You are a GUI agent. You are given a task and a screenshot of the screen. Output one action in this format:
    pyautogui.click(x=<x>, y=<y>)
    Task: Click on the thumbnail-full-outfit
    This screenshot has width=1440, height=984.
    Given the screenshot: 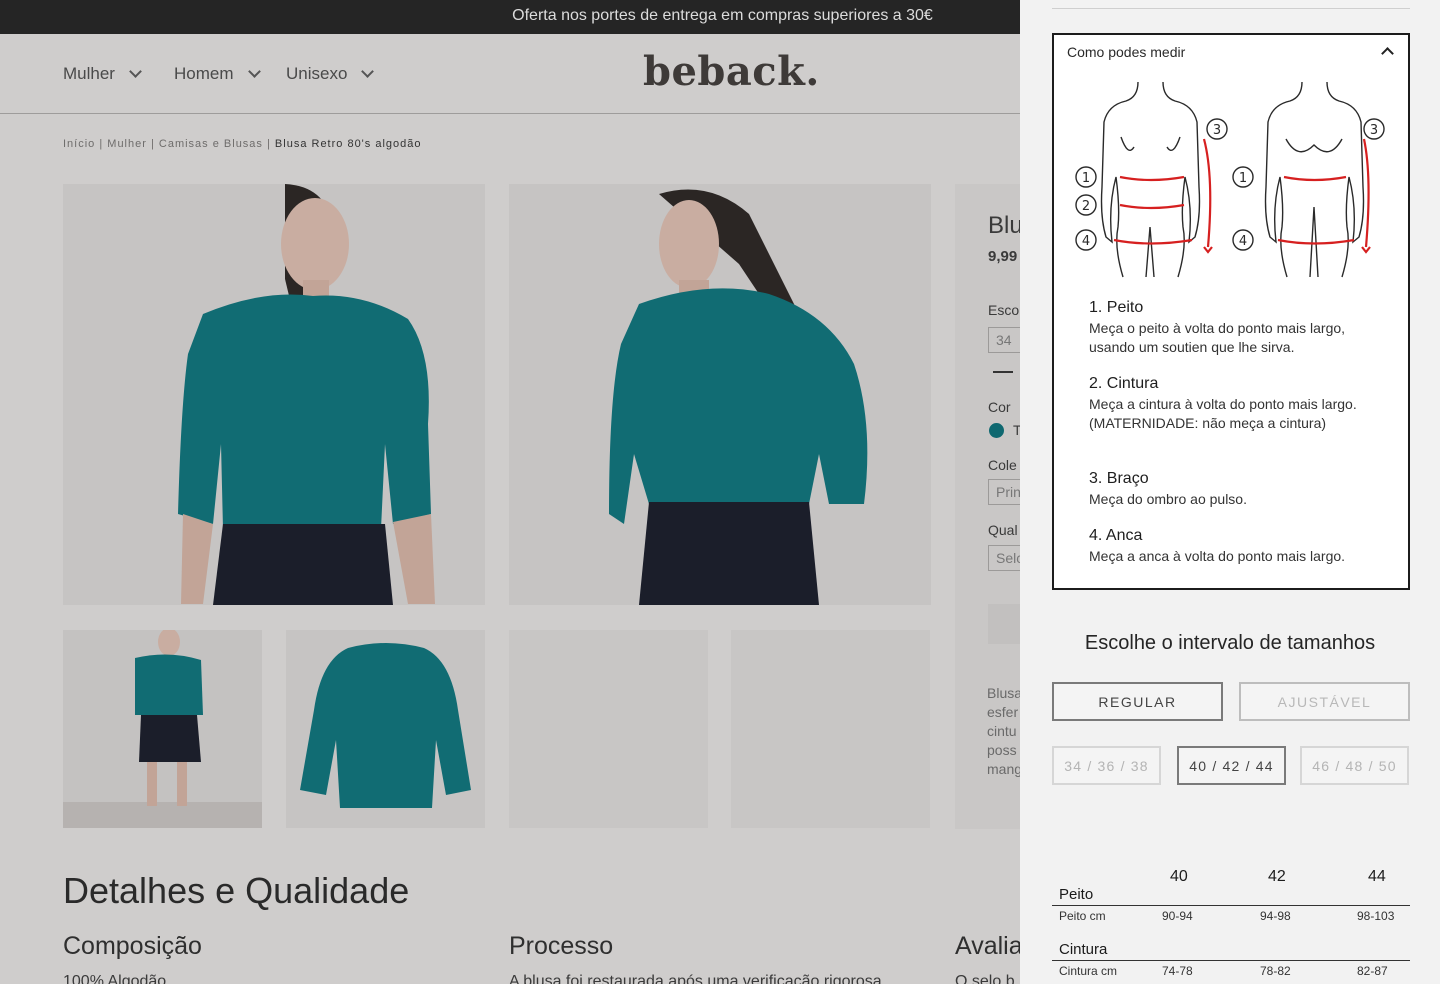 What is the action you would take?
    pyautogui.click(x=162, y=729)
    